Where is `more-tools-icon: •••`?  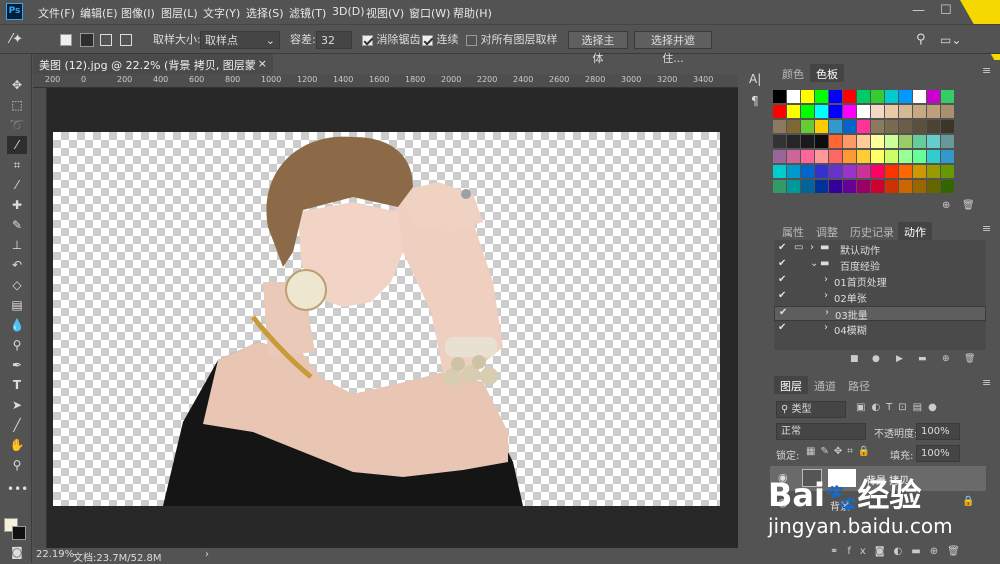 more-tools-icon: ••• is located at coordinates (17, 489).